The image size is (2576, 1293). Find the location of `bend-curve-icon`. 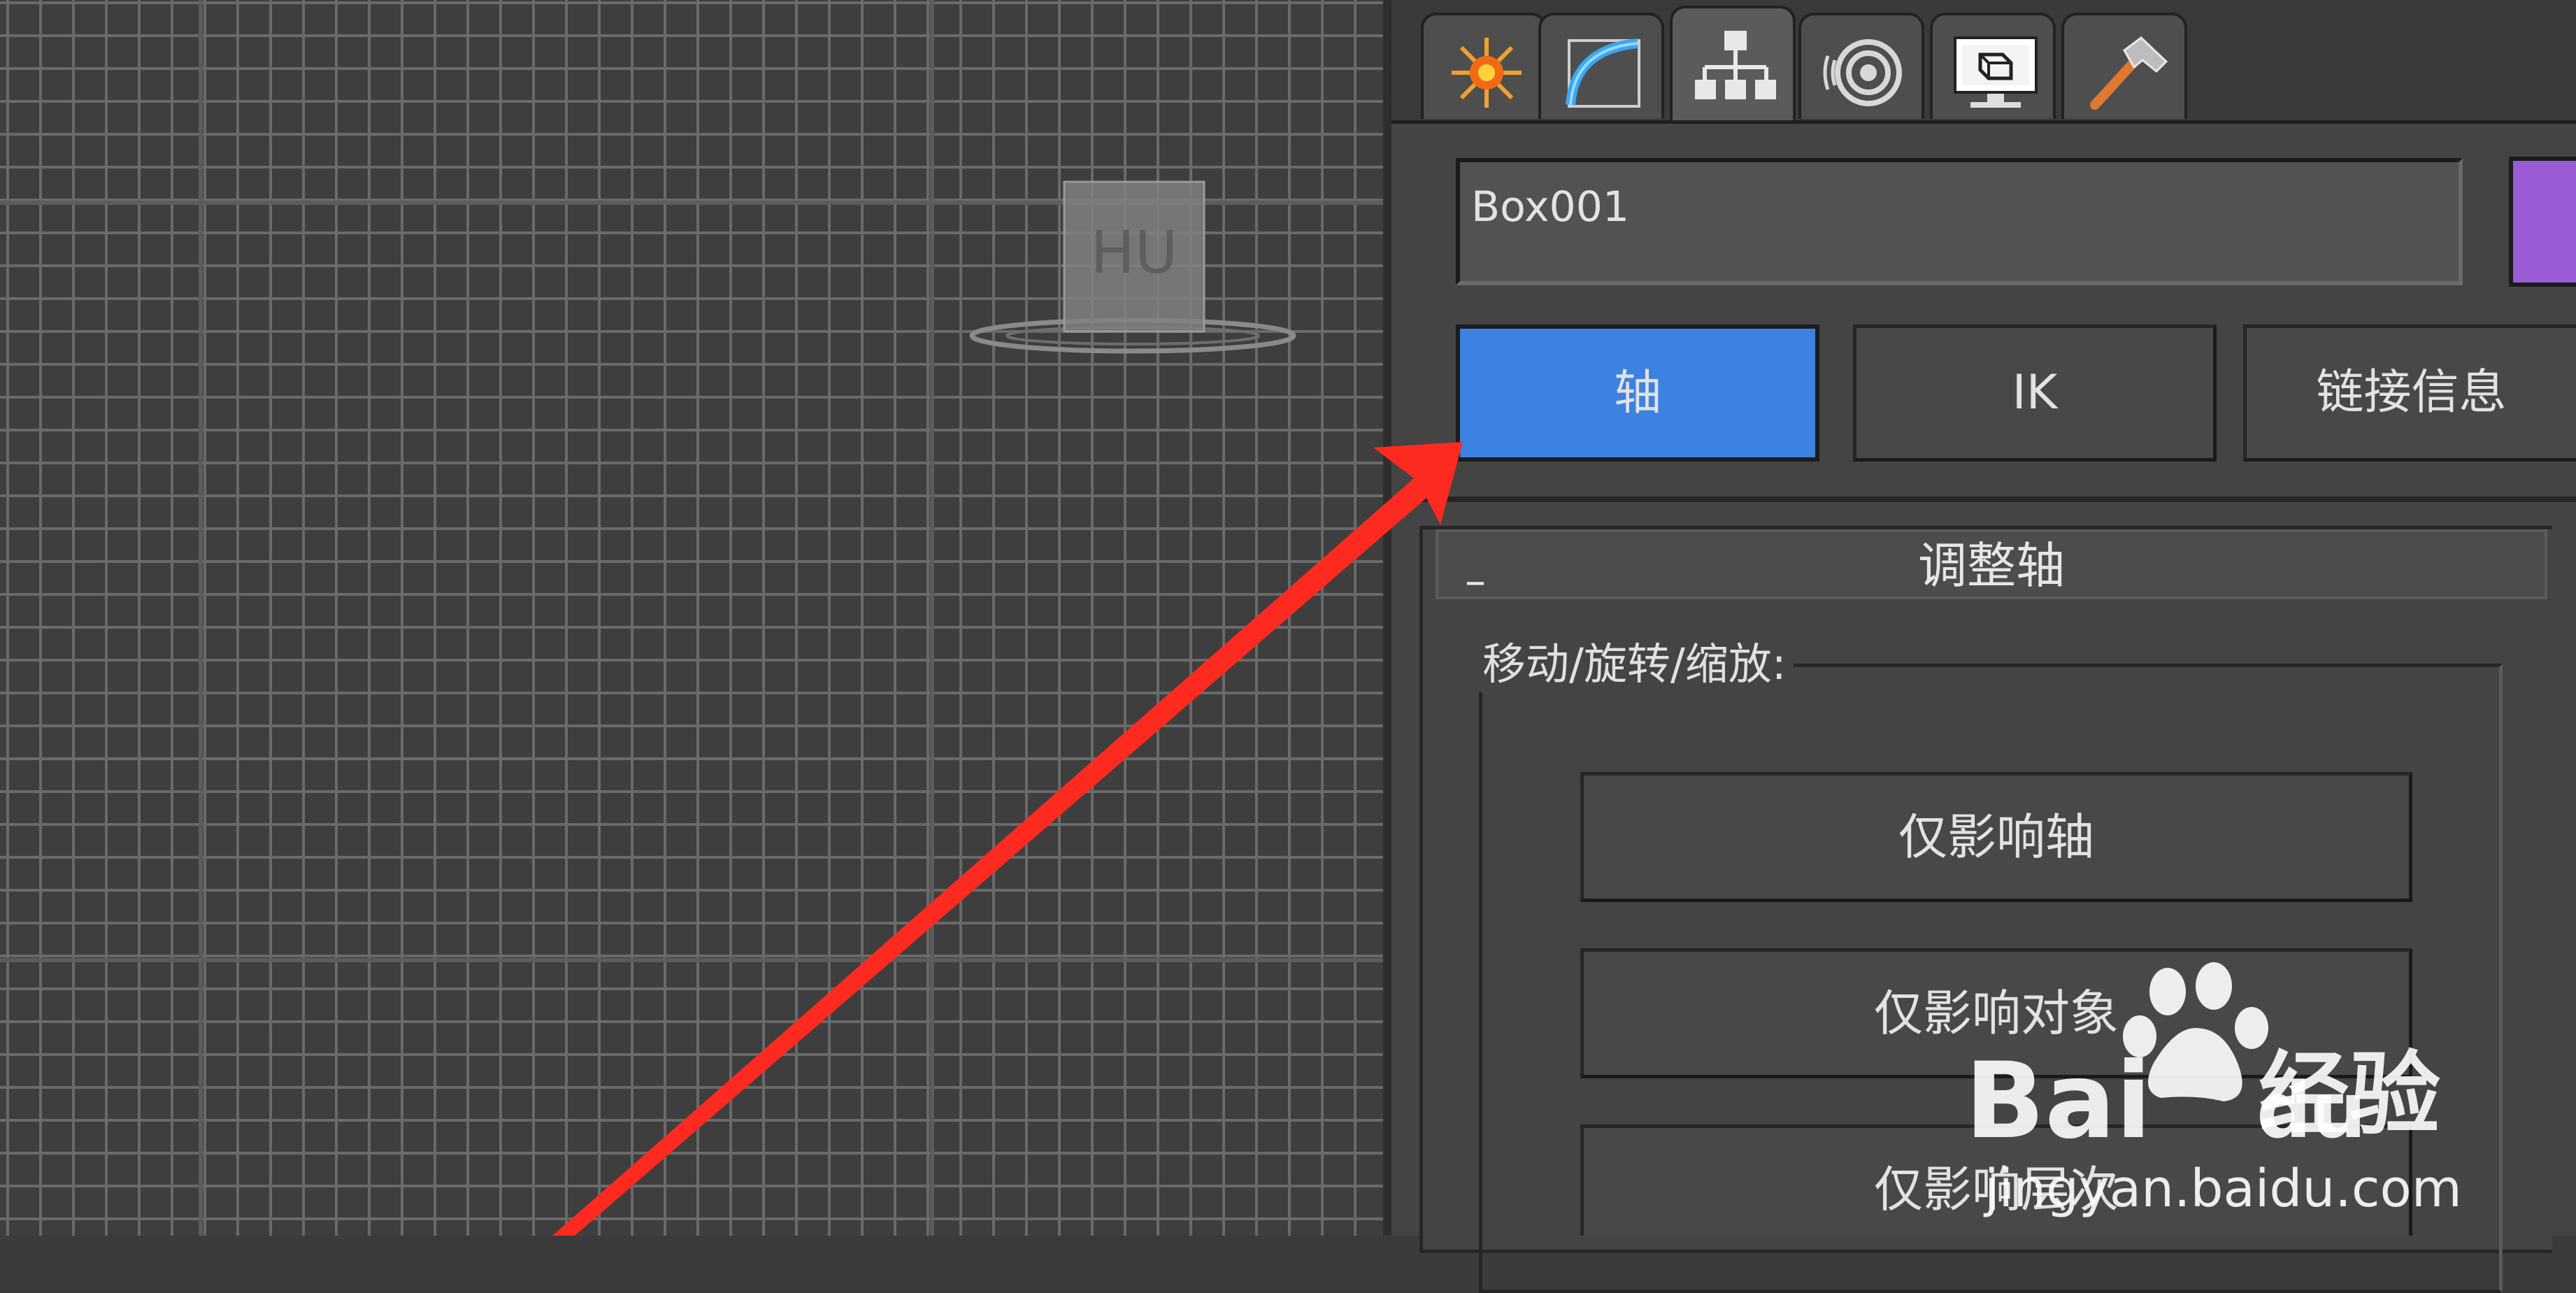

bend-curve-icon is located at coordinates (1603, 73).